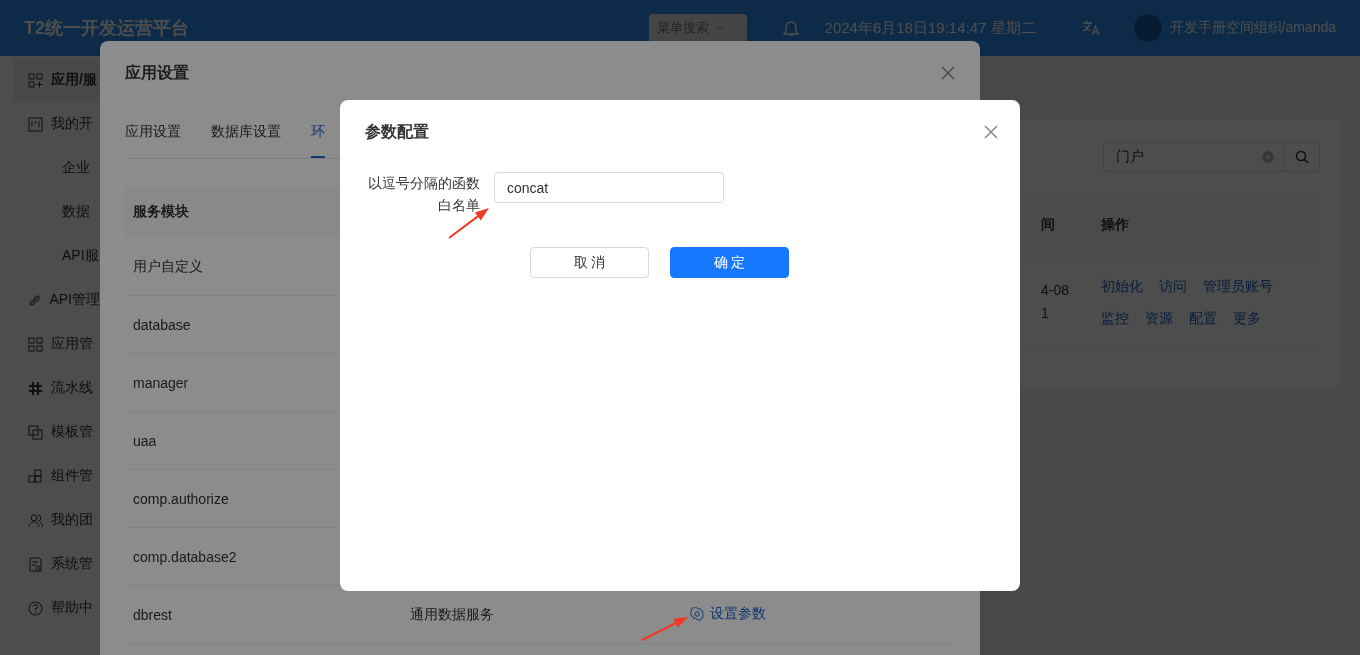 This screenshot has height=655, width=1360. I want to click on dialog-title: 参数配置, so click(397, 131).